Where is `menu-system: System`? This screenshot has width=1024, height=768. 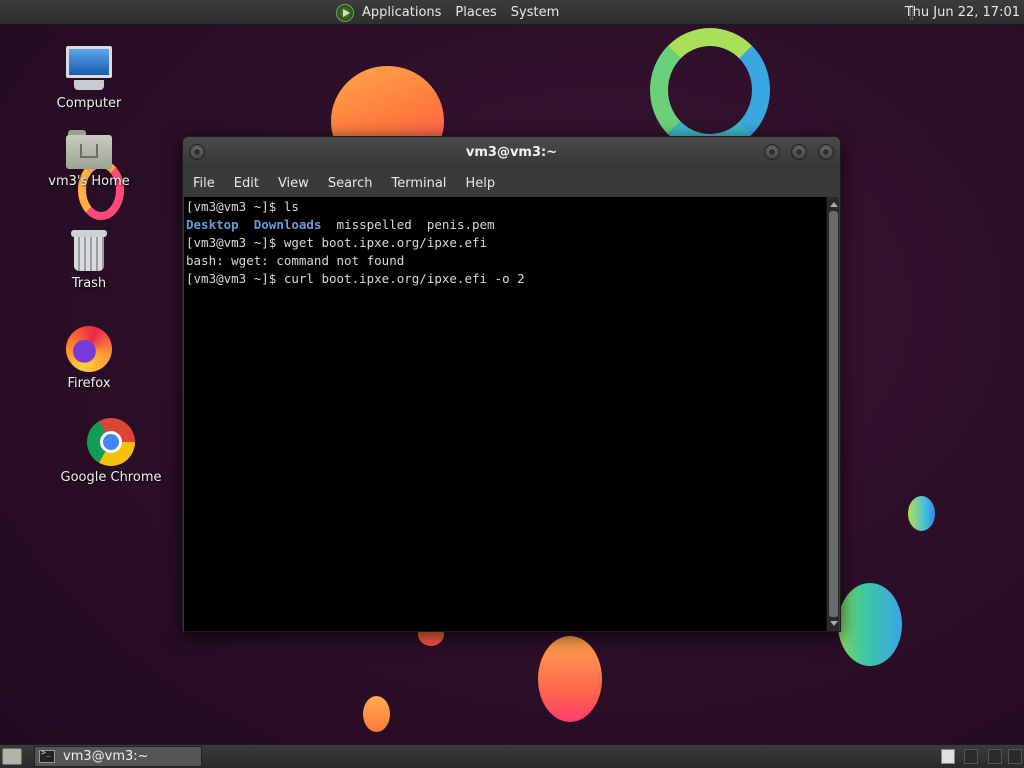 menu-system: System is located at coordinates (535, 12).